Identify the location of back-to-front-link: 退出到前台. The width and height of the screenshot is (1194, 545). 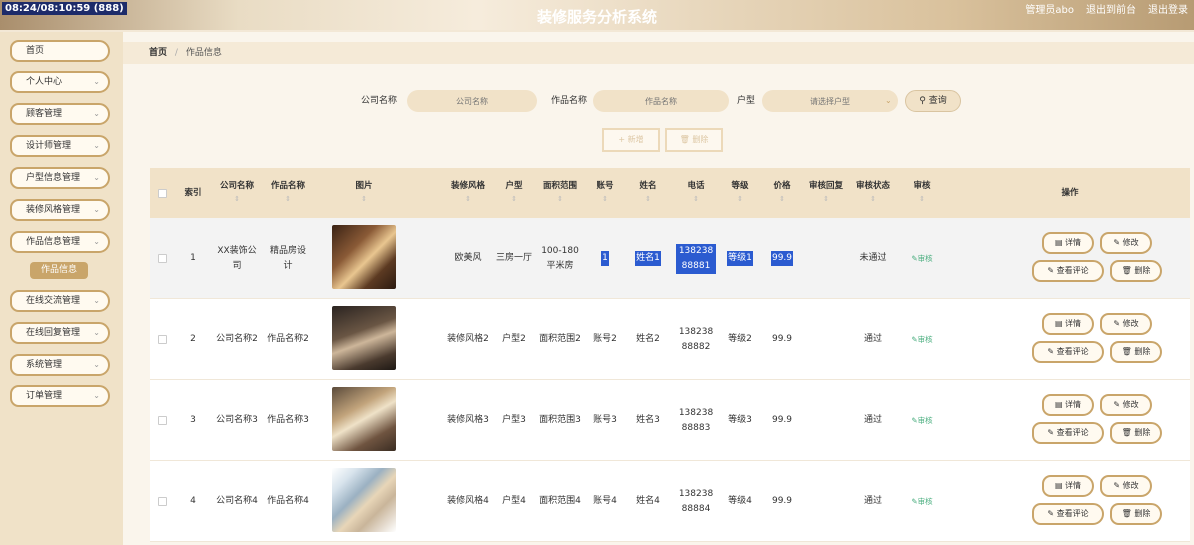
(1111, 8).